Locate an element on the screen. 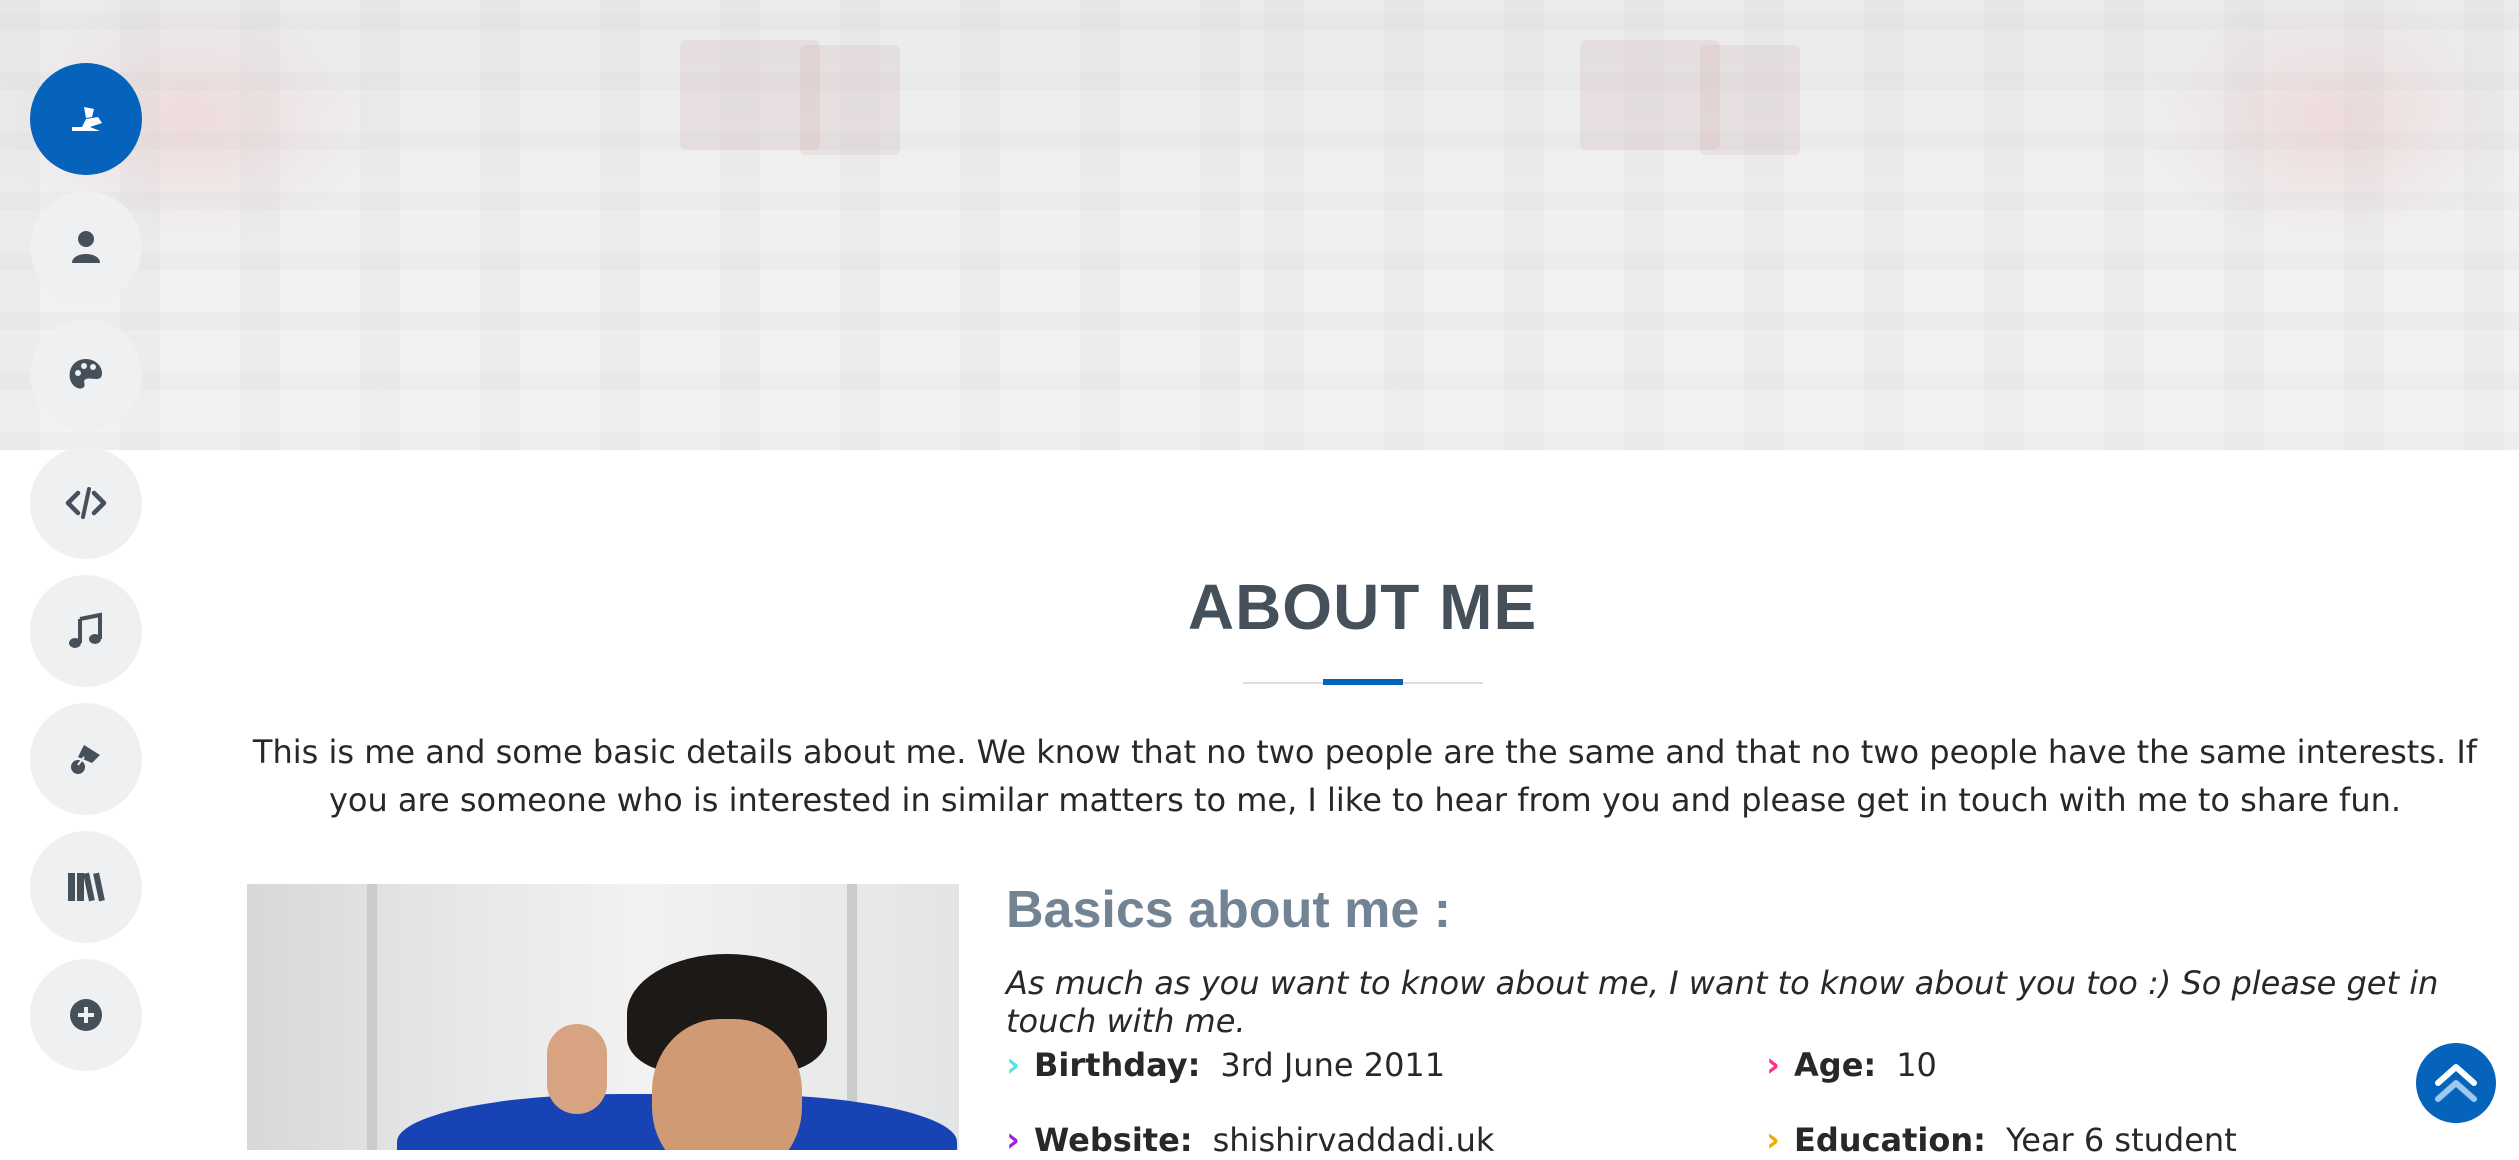  detail-value: 3rd June 2011 is located at coordinates (1333, 1065).